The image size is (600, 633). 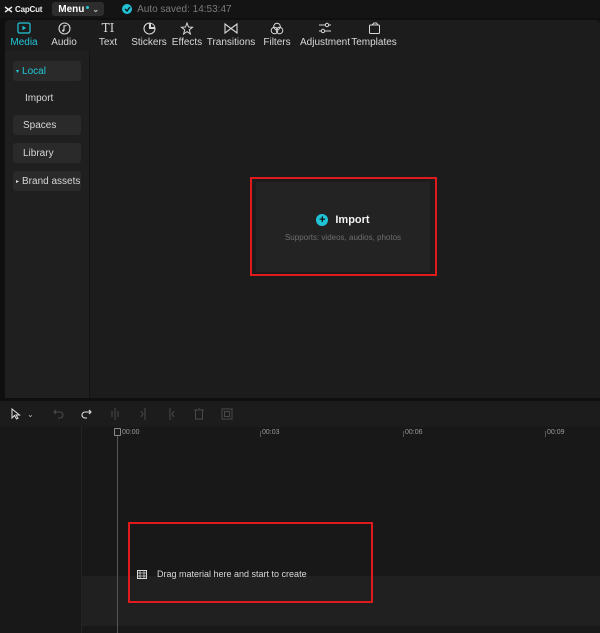 I want to click on film-icon, so click(x=142, y=574).